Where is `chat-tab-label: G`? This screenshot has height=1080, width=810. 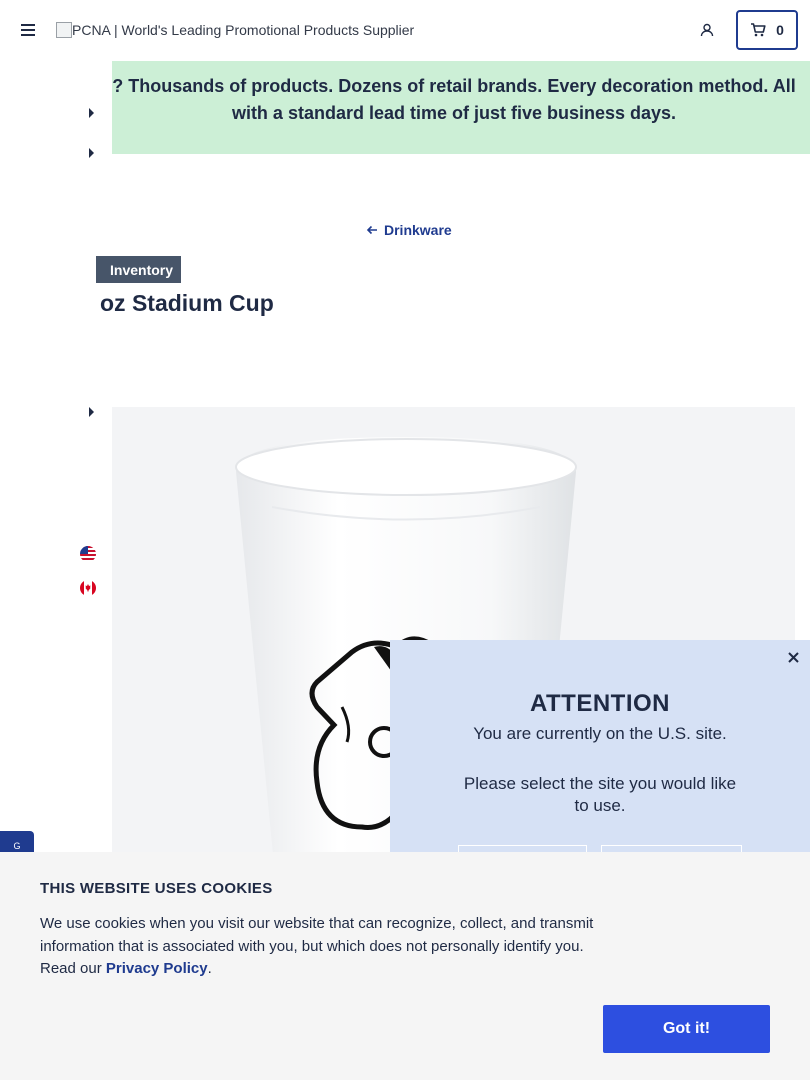
chat-tab-label: G is located at coordinates (17, 846).